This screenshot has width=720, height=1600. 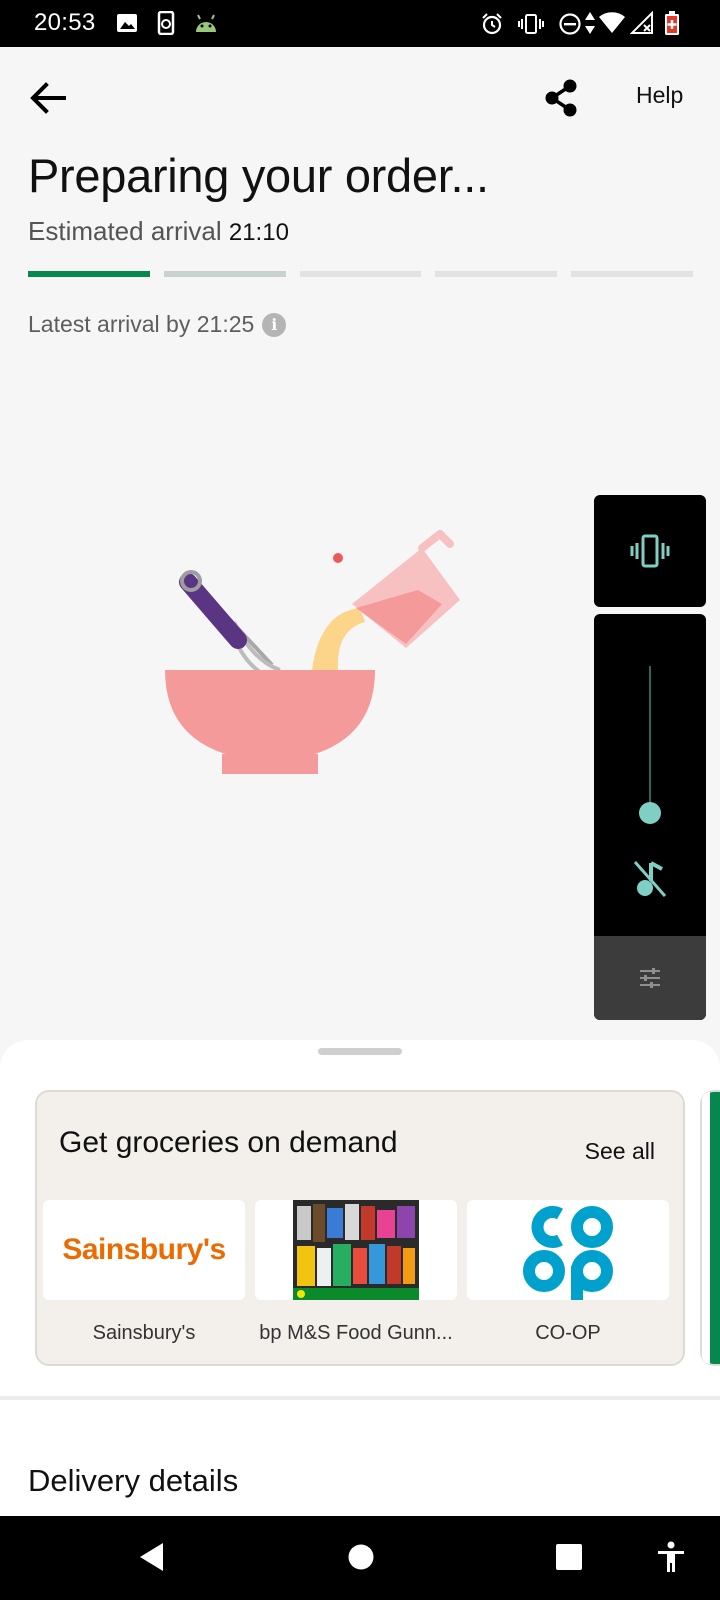 I want to click on preparing-order-illustration, so click(x=312, y=652).